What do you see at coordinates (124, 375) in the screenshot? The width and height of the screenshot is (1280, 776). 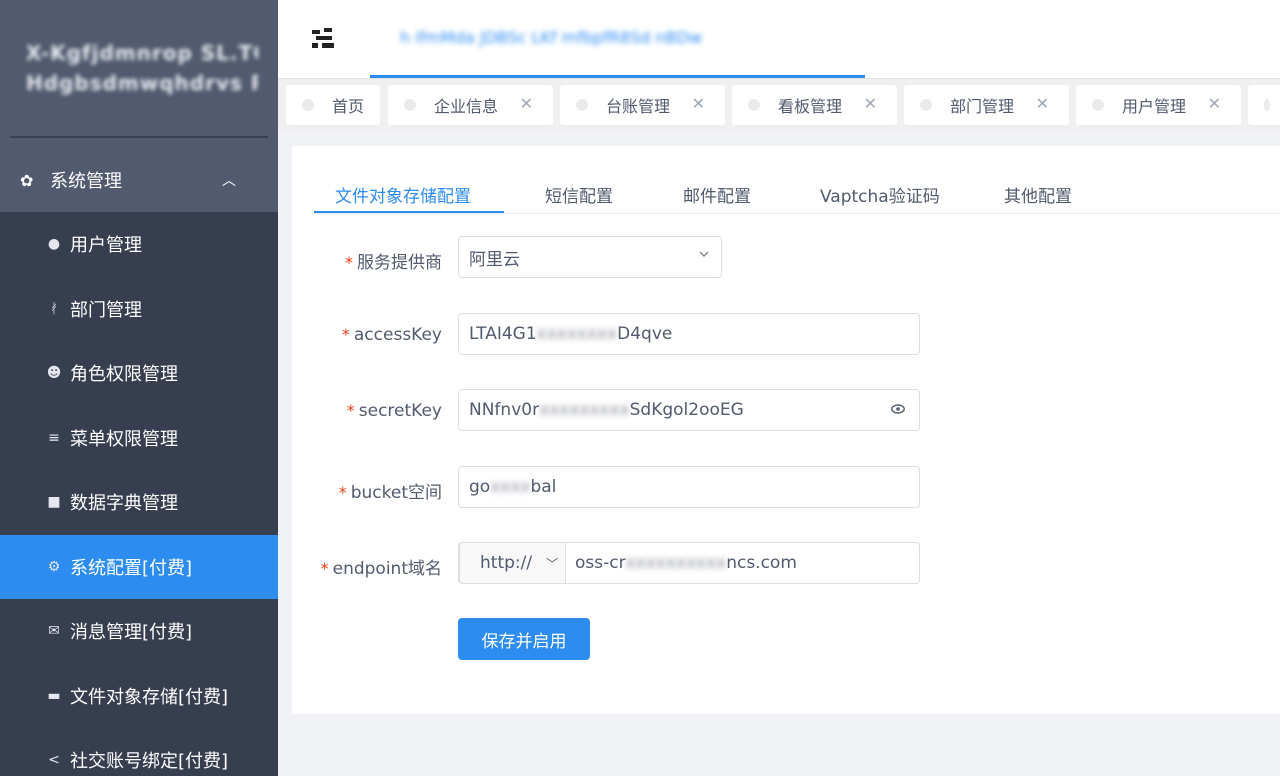 I see `sidebar-item-label: 角色权限管理` at bounding box center [124, 375].